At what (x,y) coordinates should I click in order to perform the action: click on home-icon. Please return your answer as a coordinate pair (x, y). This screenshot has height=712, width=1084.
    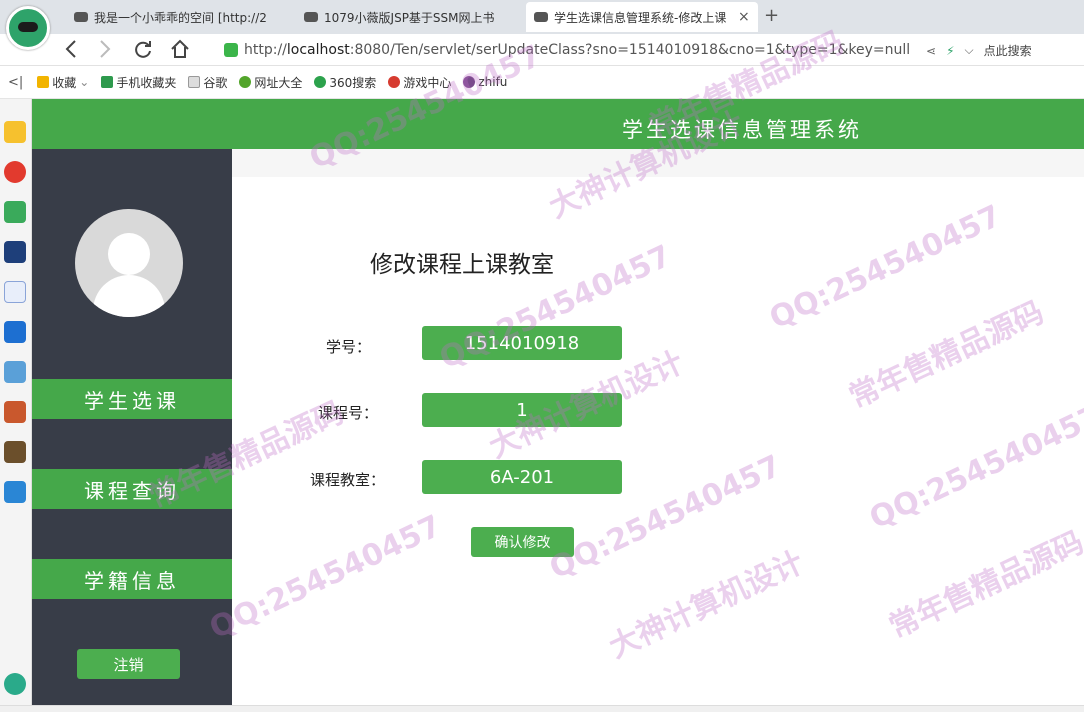
    Looking at the image, I should click on (180, 51).